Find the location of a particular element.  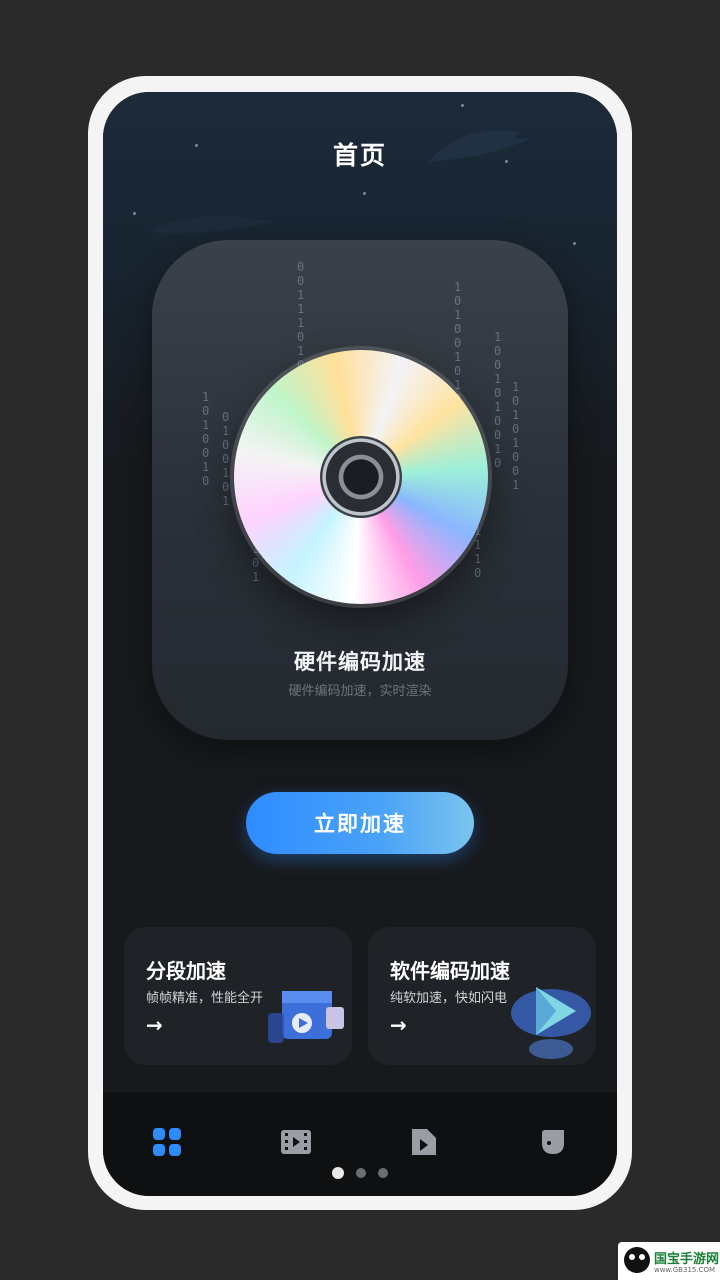

binary-rain: 1001010010 is located at coordinates (498, 400).